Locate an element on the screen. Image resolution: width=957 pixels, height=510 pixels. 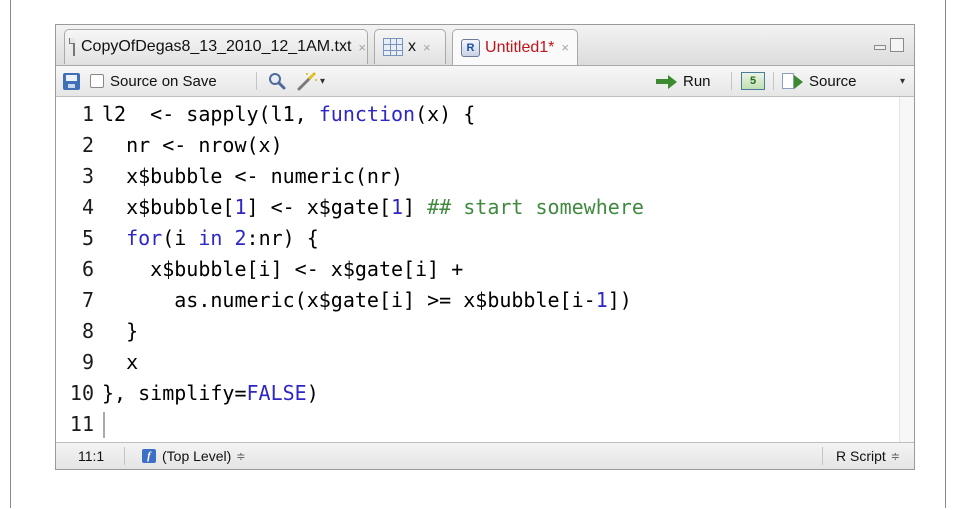
tab-label: x is located at coordinates (412, 46).